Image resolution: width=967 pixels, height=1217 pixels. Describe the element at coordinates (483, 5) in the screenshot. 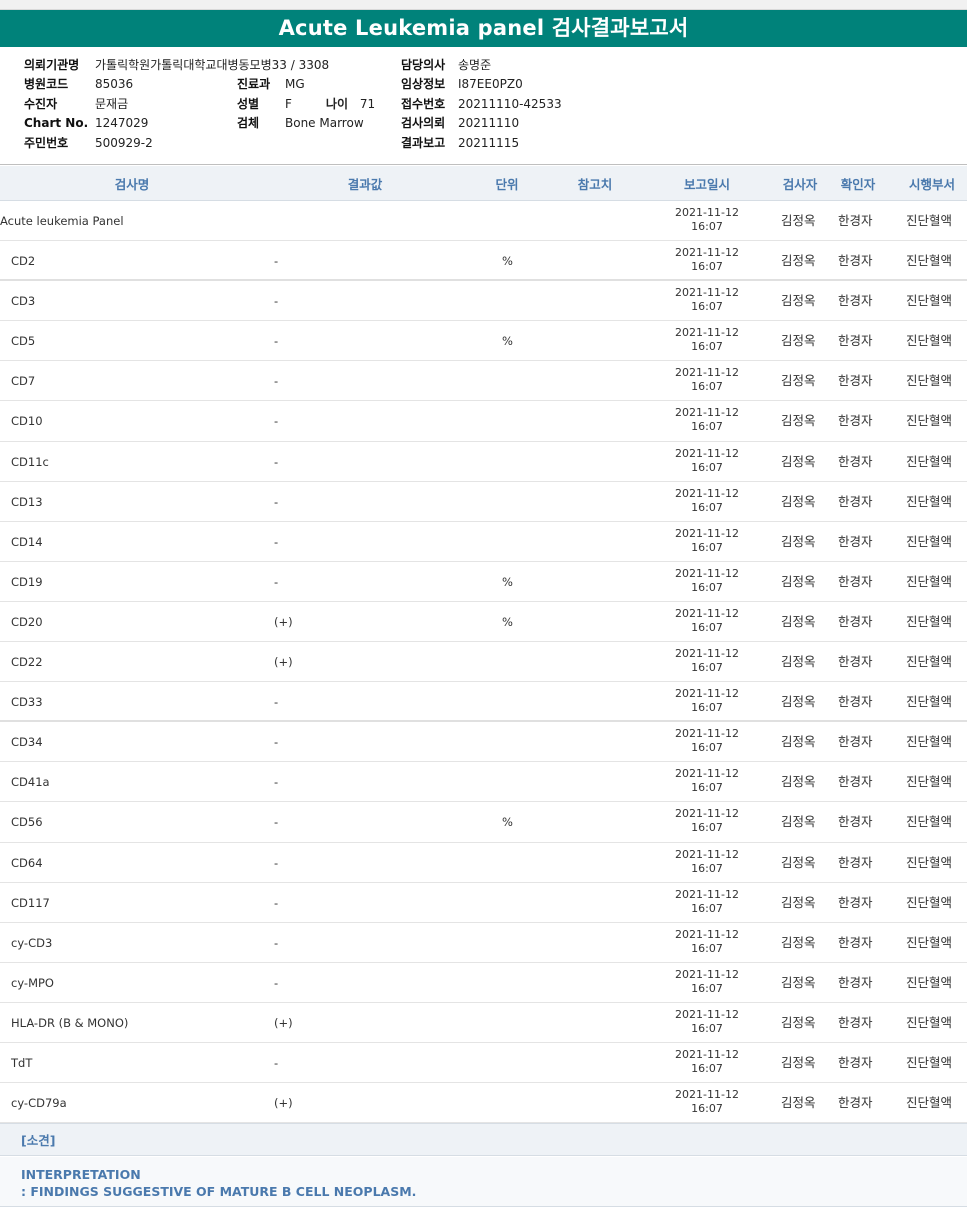

I see `top-strip` at that location.